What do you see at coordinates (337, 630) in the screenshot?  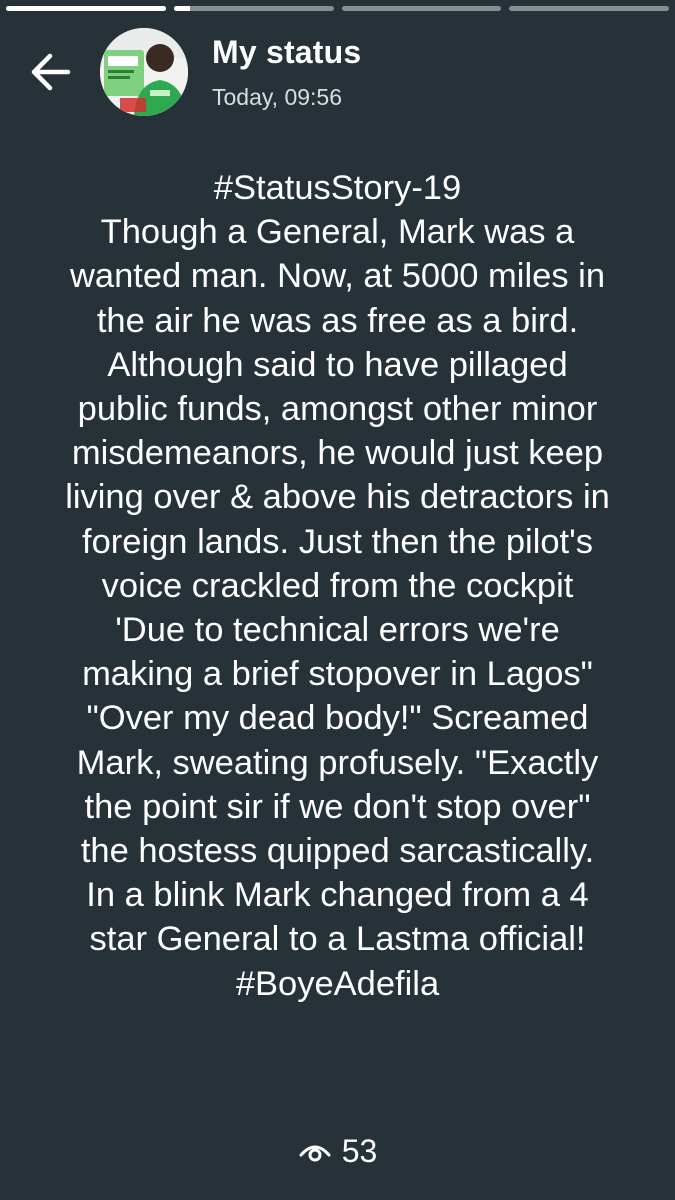 I see `story-line: 'Due to technical errors we're` at bounding box center [337, 630].